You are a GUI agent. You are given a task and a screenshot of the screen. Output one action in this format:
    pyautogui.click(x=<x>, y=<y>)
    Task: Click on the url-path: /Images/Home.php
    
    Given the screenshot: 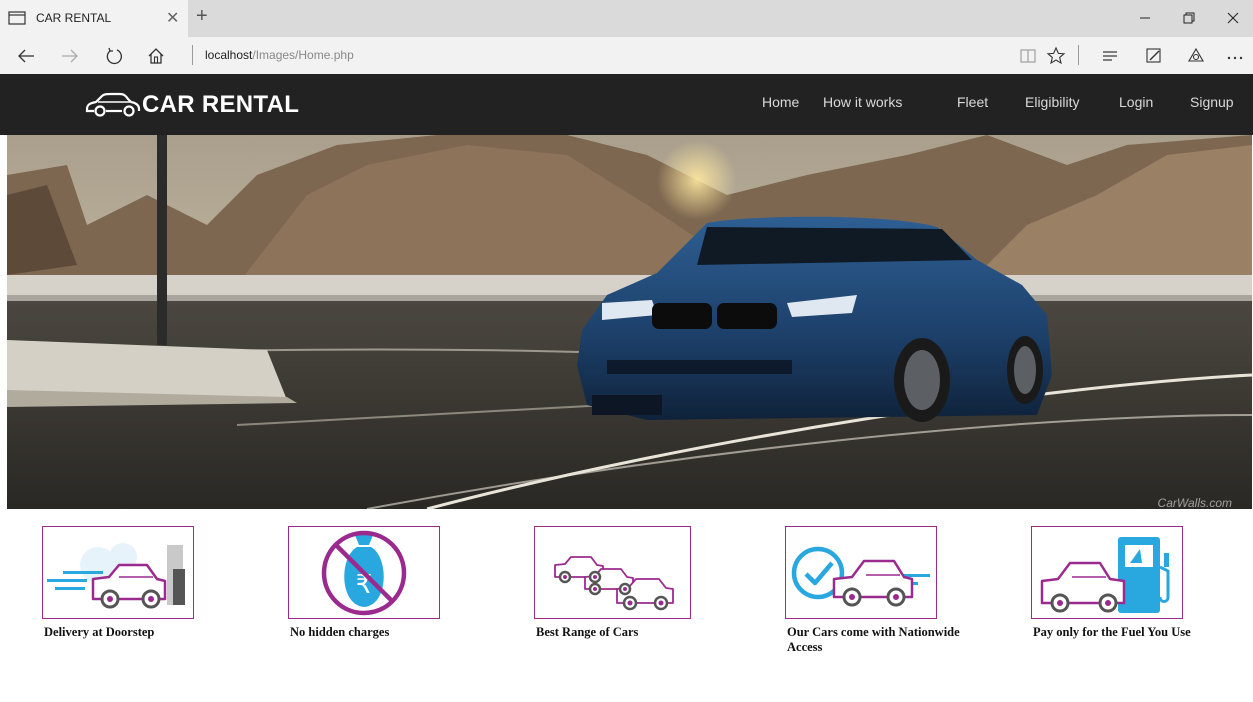 What is the action you would take?
    pyautogui.click(x=303, y=55)
    